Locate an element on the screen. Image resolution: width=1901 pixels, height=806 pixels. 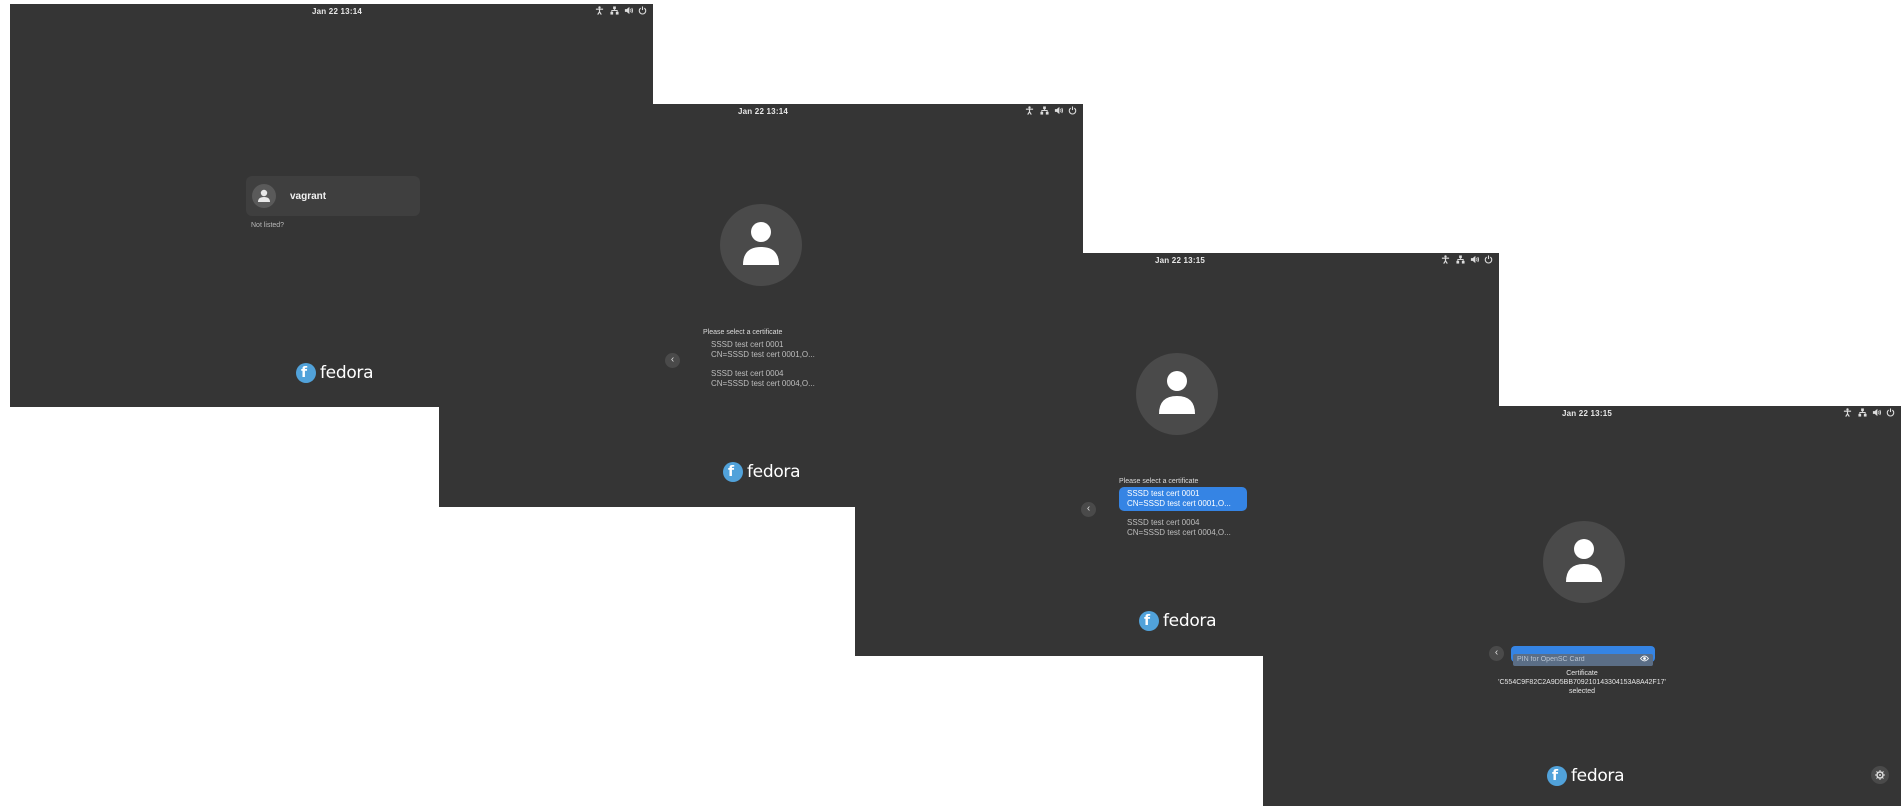
pin-field is located at coordinates (1583, 656).